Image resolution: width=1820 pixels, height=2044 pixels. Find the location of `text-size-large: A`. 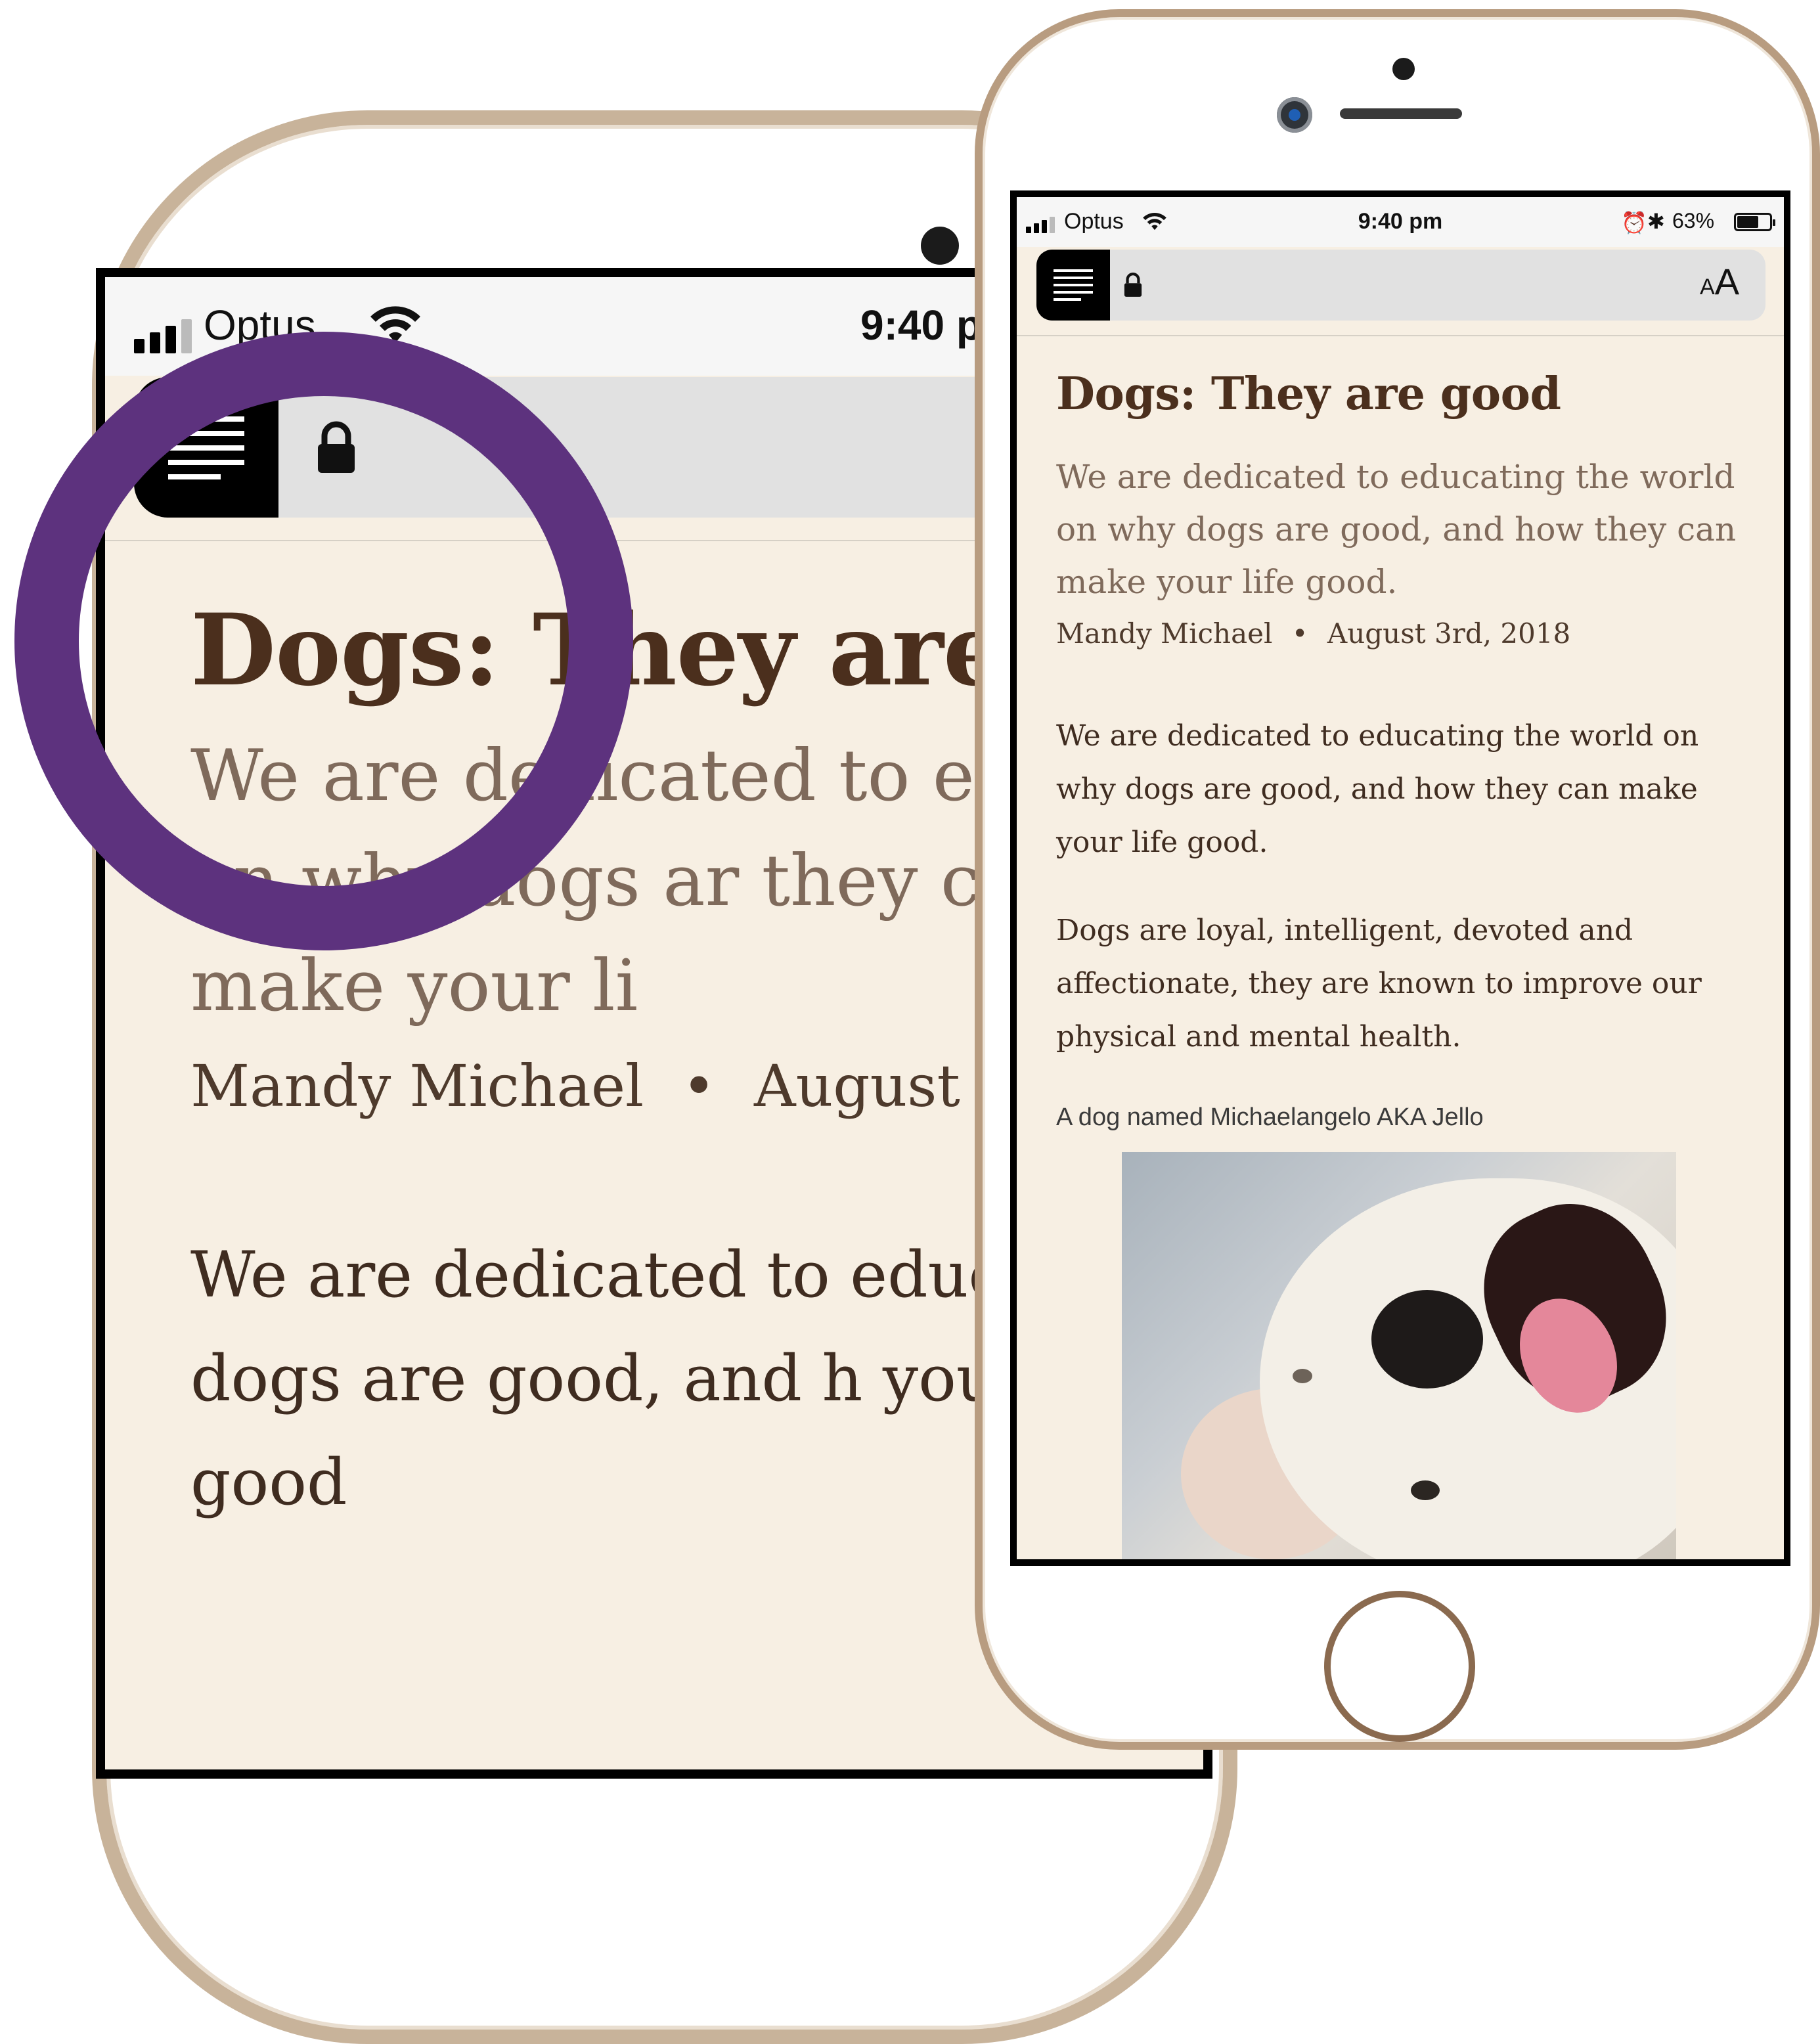

text-size-large: A is located at coordinates (1727, 281).